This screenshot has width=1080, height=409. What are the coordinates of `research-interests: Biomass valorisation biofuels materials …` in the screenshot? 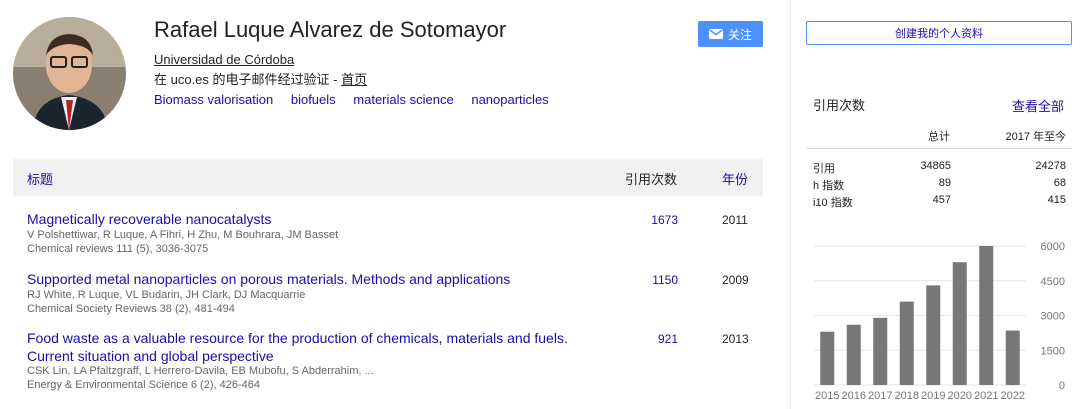 It's located at (358, 99).